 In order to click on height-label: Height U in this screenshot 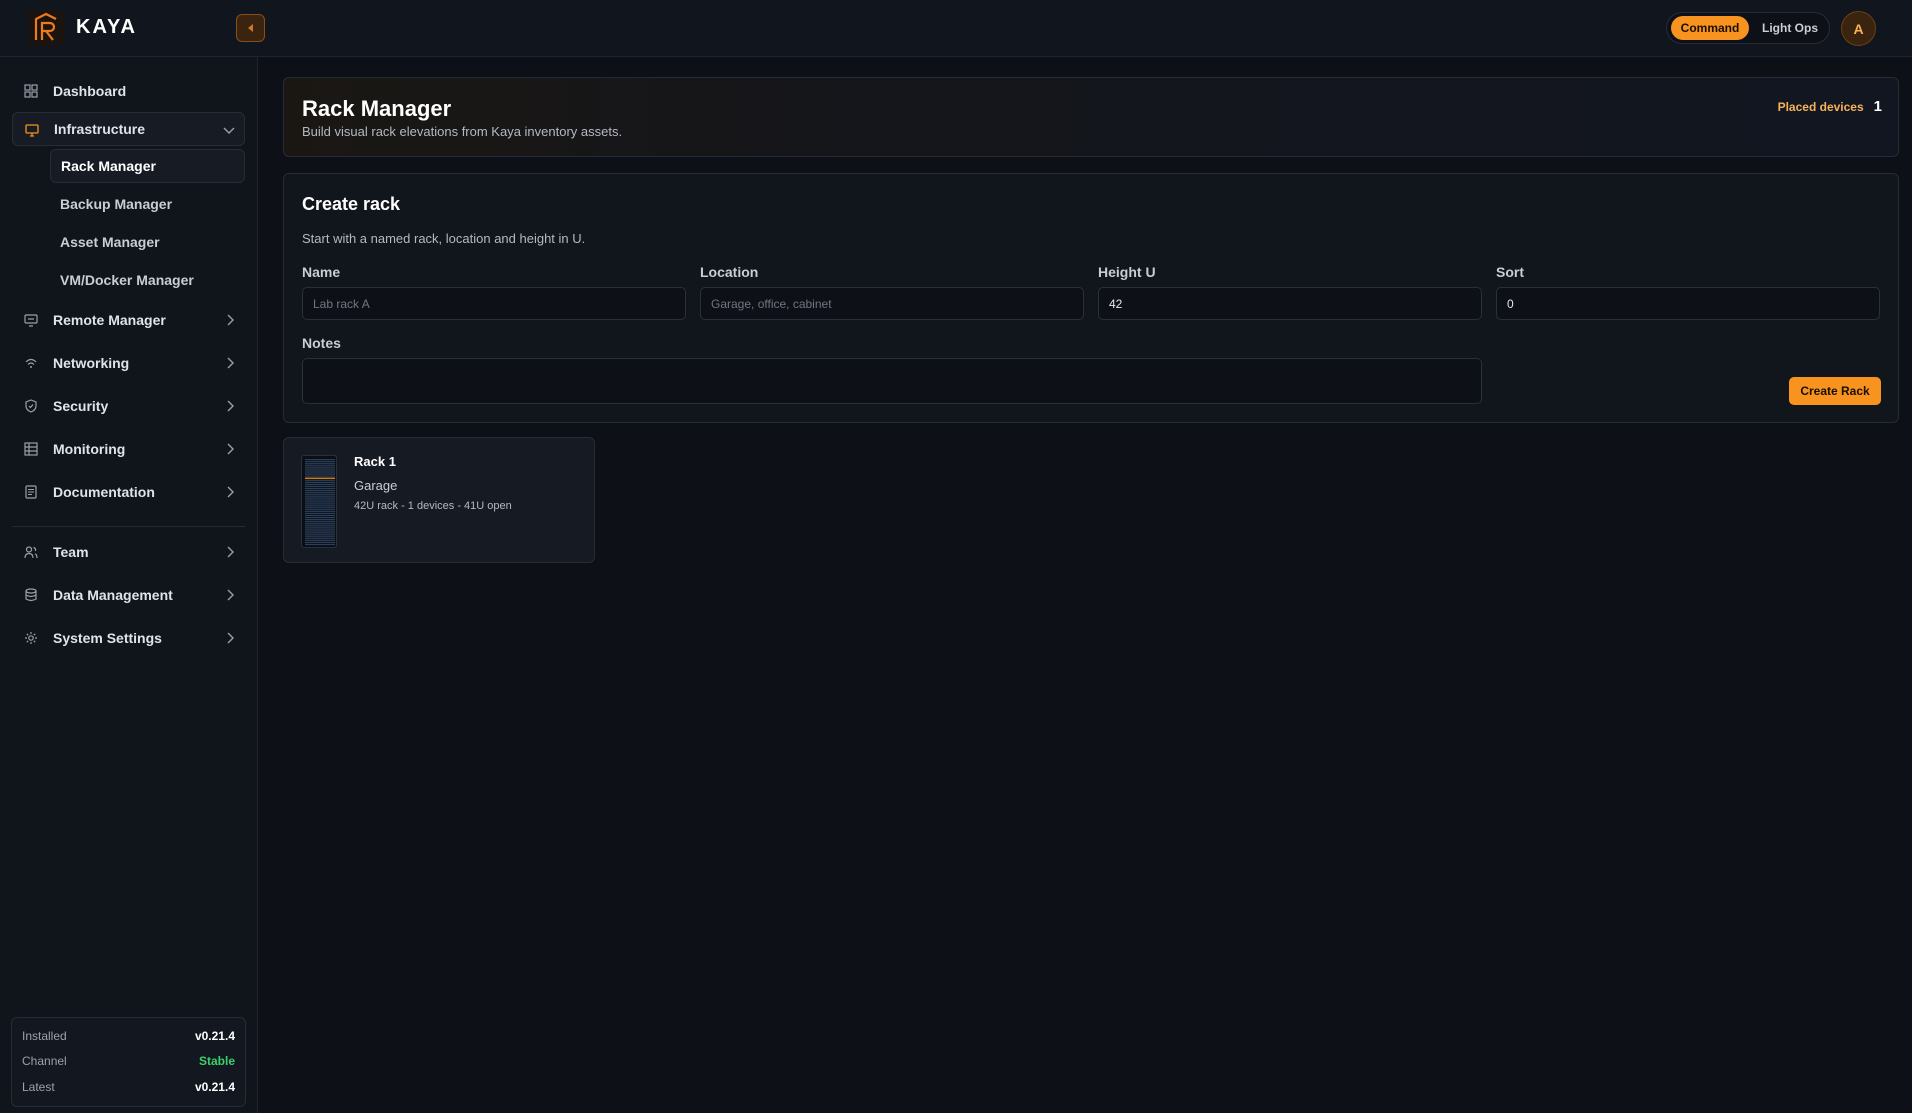, I will do `click(1127, 272)`.